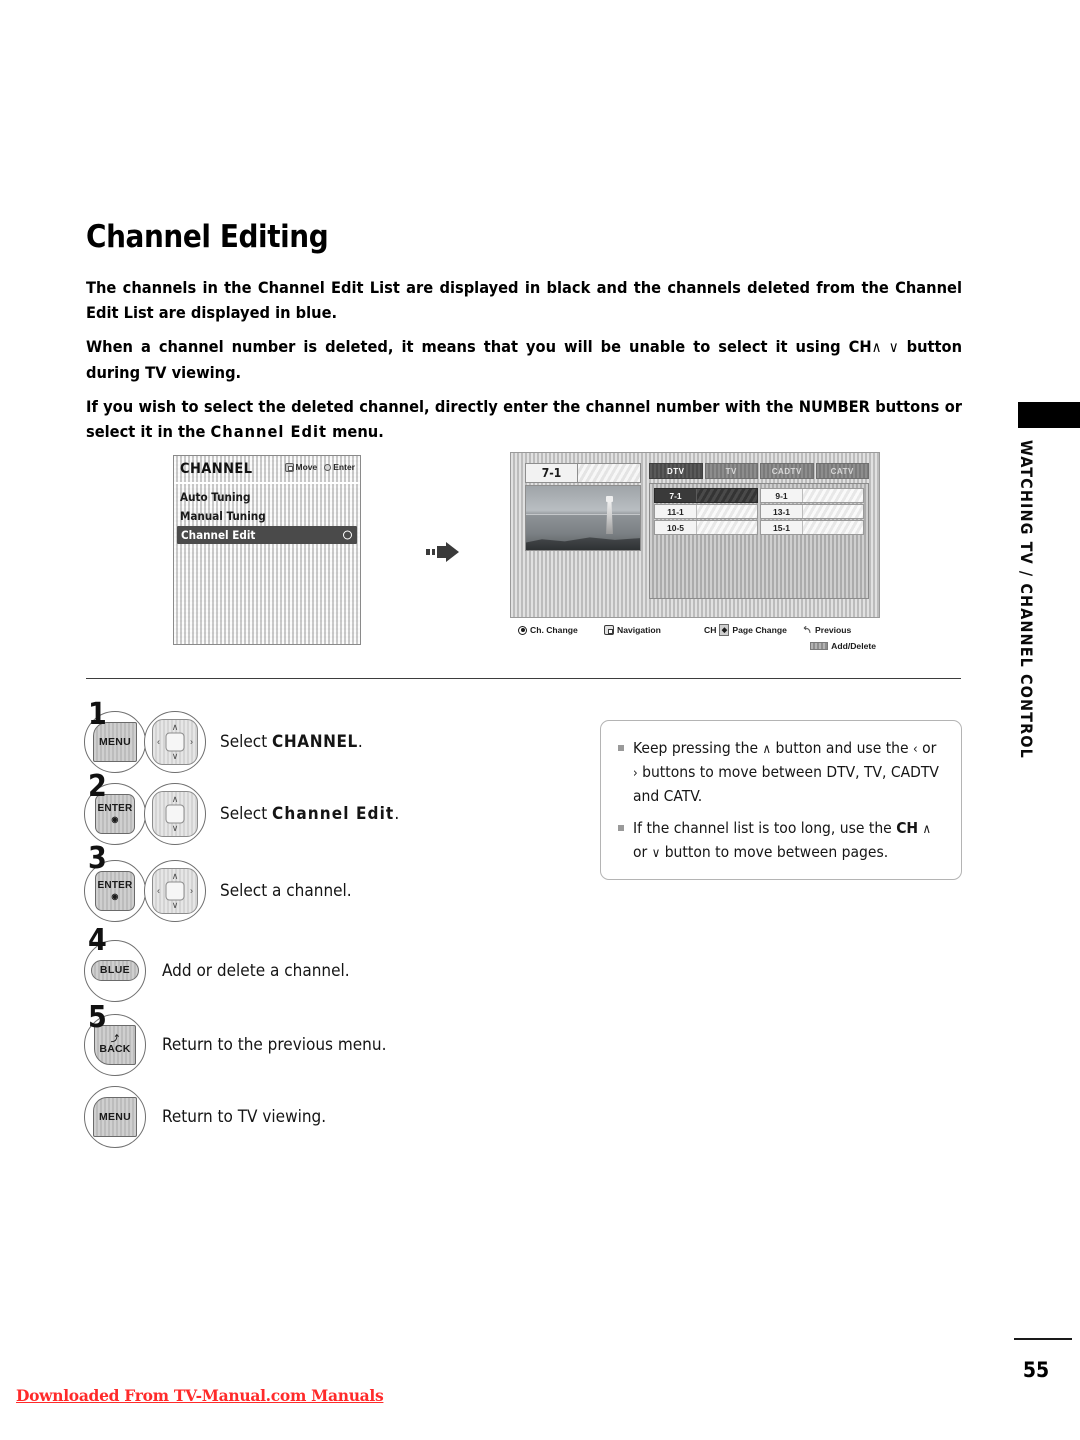 The width and height of the screenshot is (1080, 1440). What do you see at coordinates (552, 473) in the screenshot?
I see `tv-preview-channel-number: 7-1` at bounding box center [552, 473].